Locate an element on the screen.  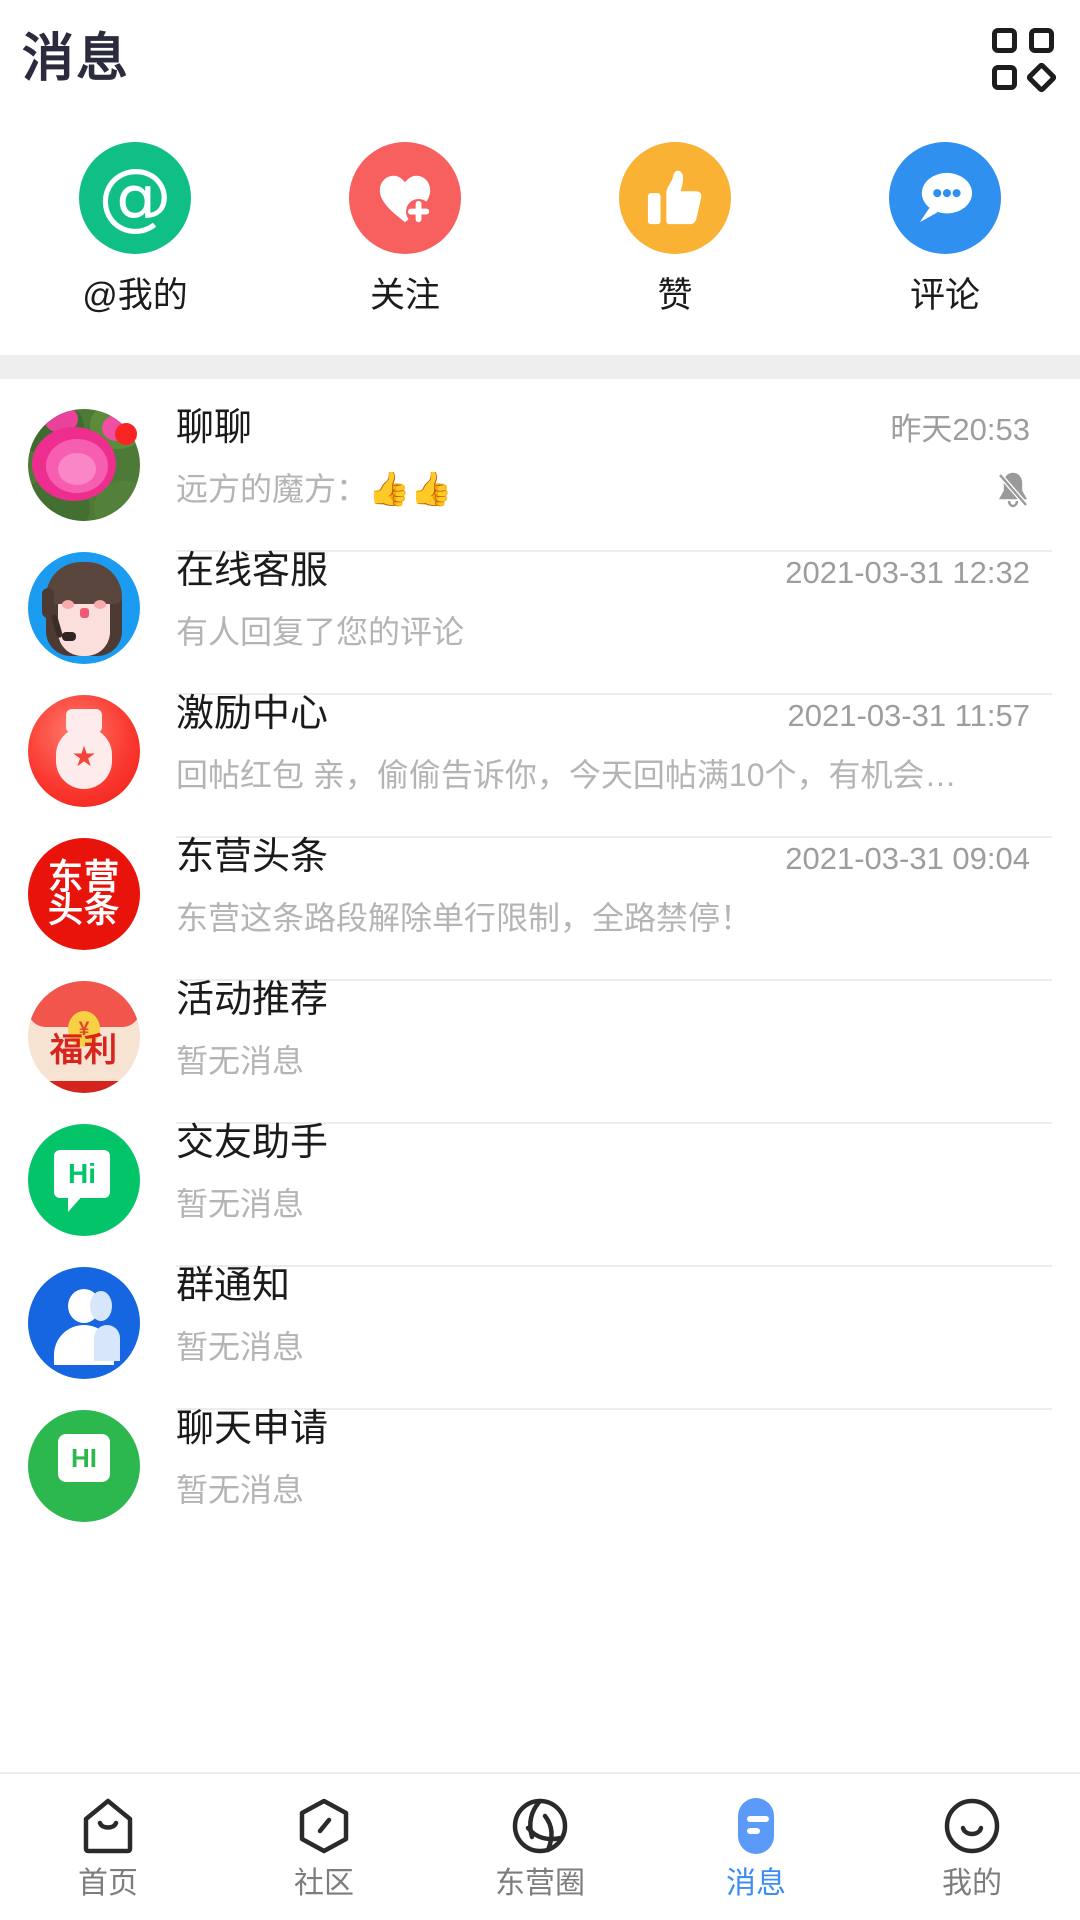
message-time: 昨天20:53 is located at coordinates (960, 429).